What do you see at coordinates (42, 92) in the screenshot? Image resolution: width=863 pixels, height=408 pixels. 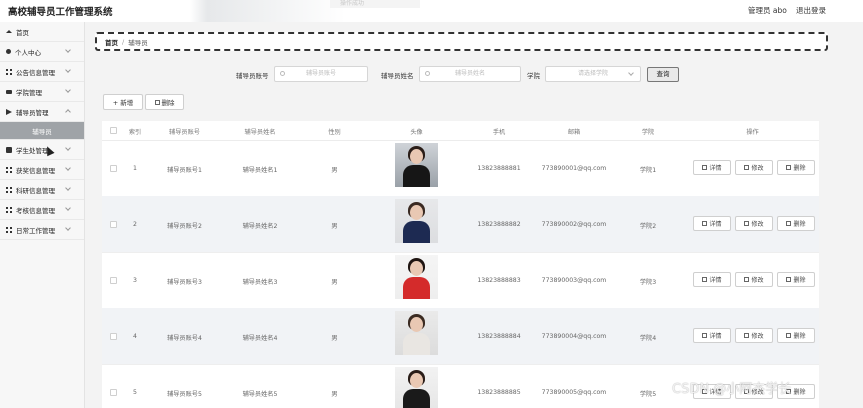 I see `sidebar-item-colleges: 学院管理` at bounding box center [42, 92].